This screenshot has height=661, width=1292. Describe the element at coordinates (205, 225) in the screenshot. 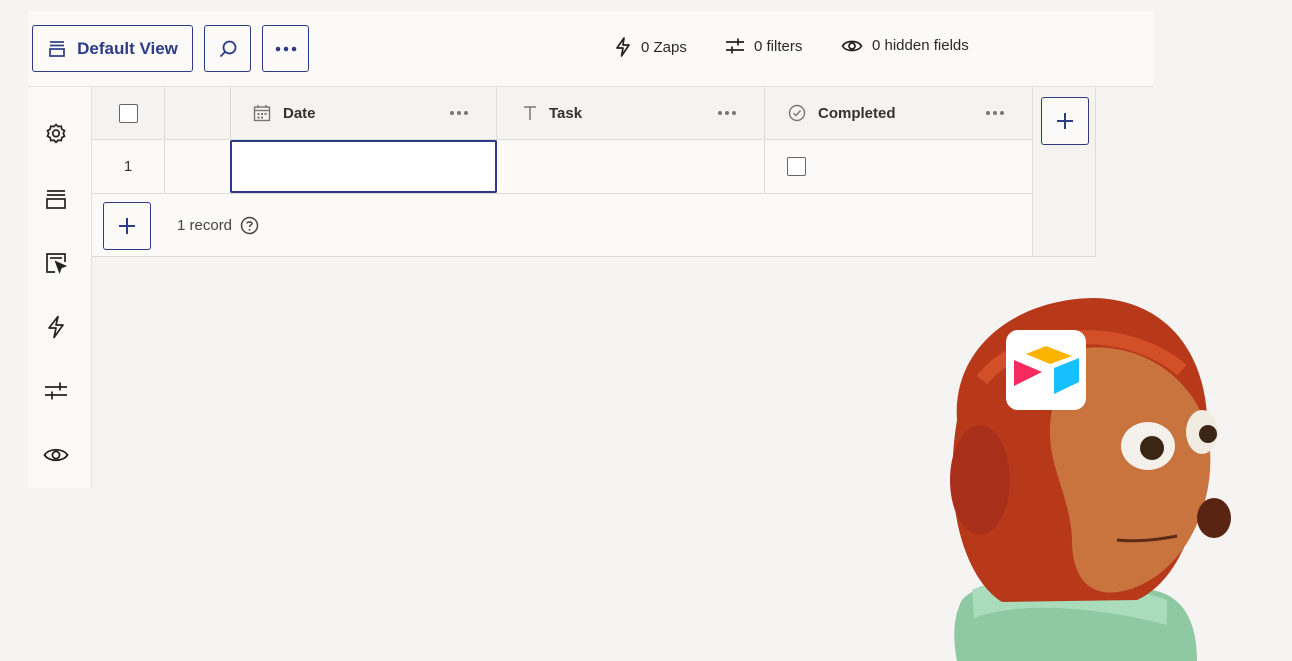

I see `record-count-label: 1 record` at that location.